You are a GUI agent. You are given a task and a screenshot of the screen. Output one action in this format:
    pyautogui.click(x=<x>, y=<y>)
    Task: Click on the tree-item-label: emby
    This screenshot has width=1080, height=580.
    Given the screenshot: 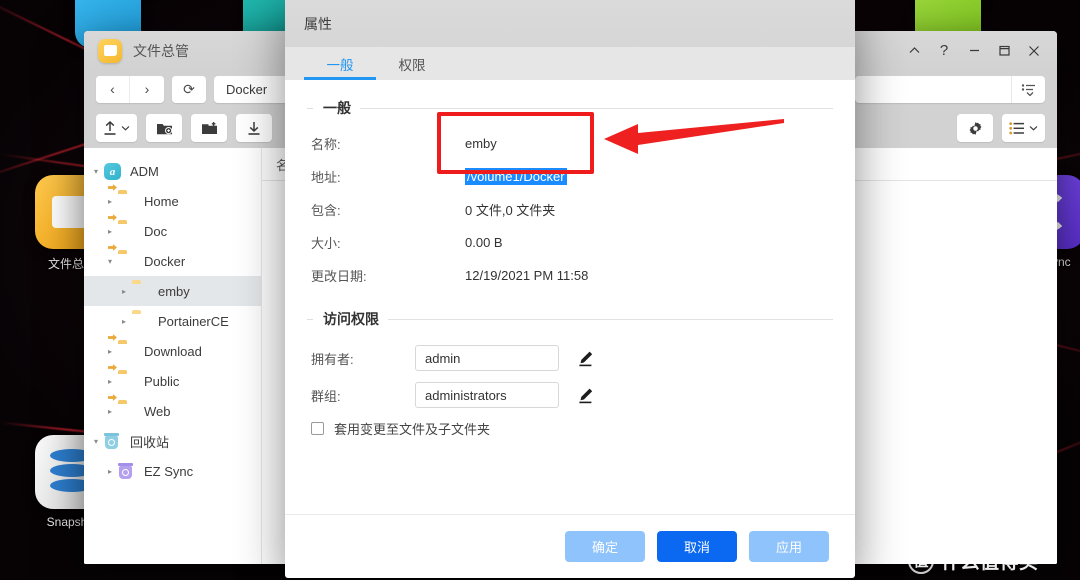 What is the action you would take?
    pyautogui.click(x=174, y=291)
    